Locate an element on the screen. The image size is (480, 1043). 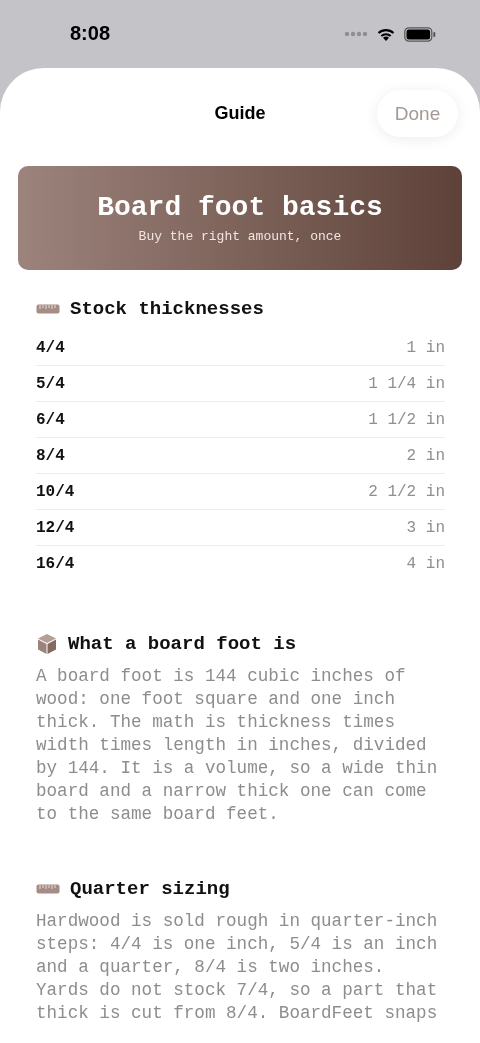
thickness-value: 1 1/4 in is located at coordinates (406, 383).